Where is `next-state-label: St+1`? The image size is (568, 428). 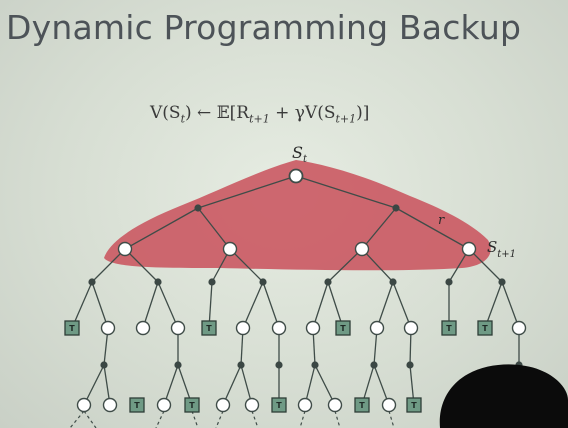
next-state-label: St+1 is located at coordinates (501, 249).